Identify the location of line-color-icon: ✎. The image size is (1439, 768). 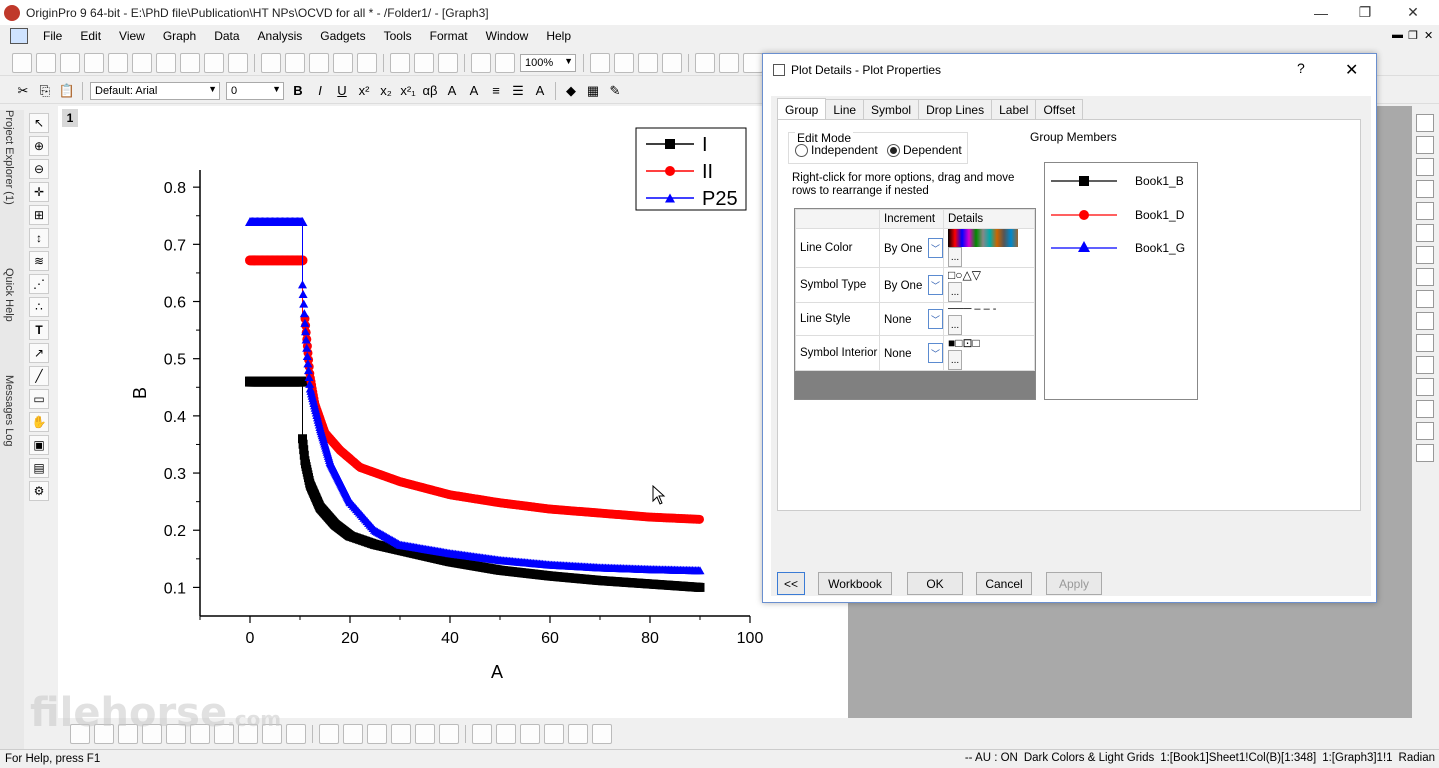
(615, 91).